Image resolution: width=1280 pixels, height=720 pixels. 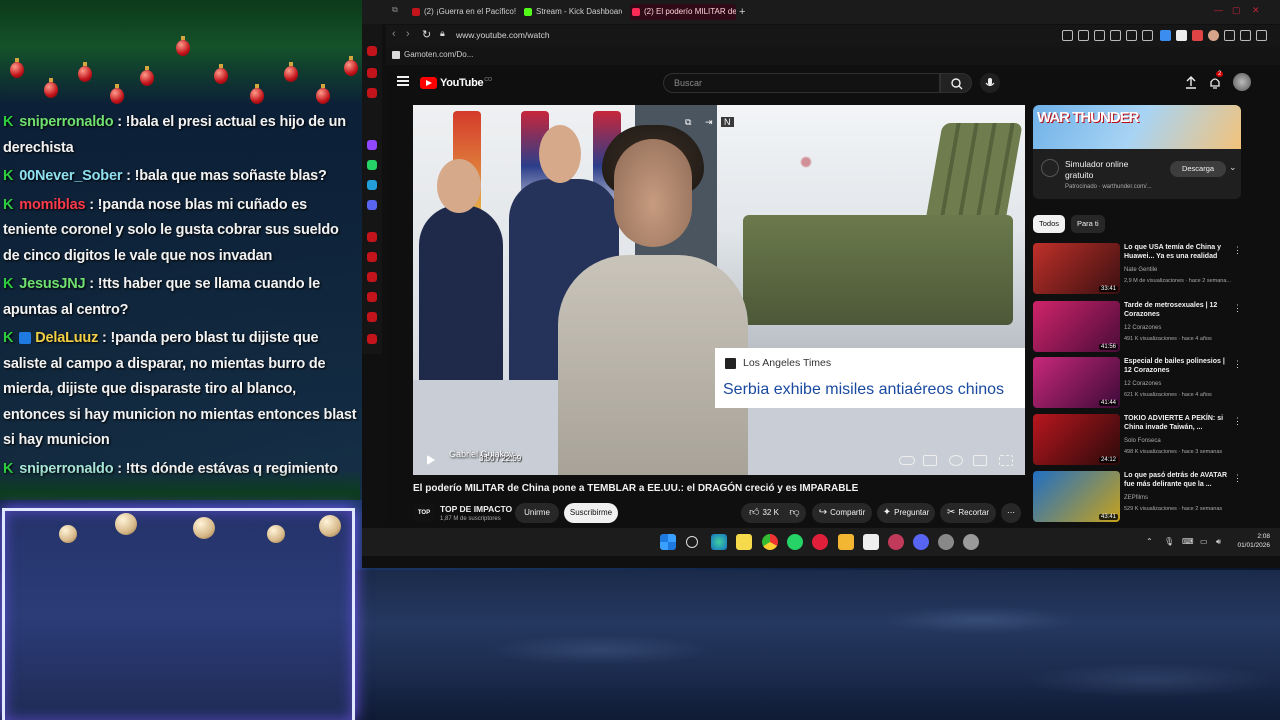 What do you see at coordinates (426, 34) in the screenshot?
I see `reload-icon: ↻` at bounding box center [426, 34].